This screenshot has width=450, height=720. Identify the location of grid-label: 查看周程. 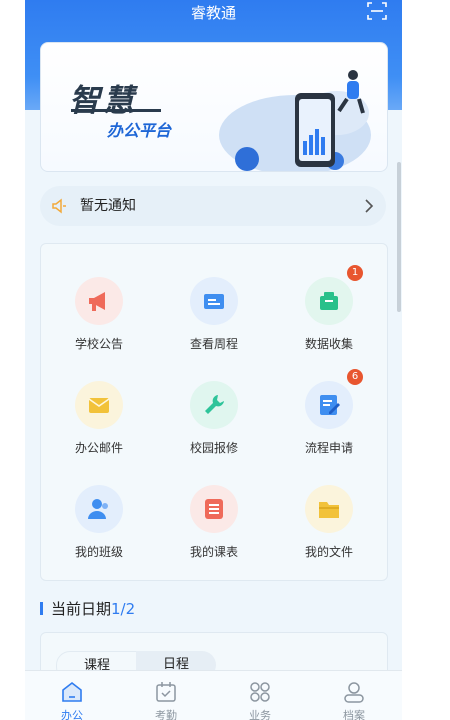
(213, 344).